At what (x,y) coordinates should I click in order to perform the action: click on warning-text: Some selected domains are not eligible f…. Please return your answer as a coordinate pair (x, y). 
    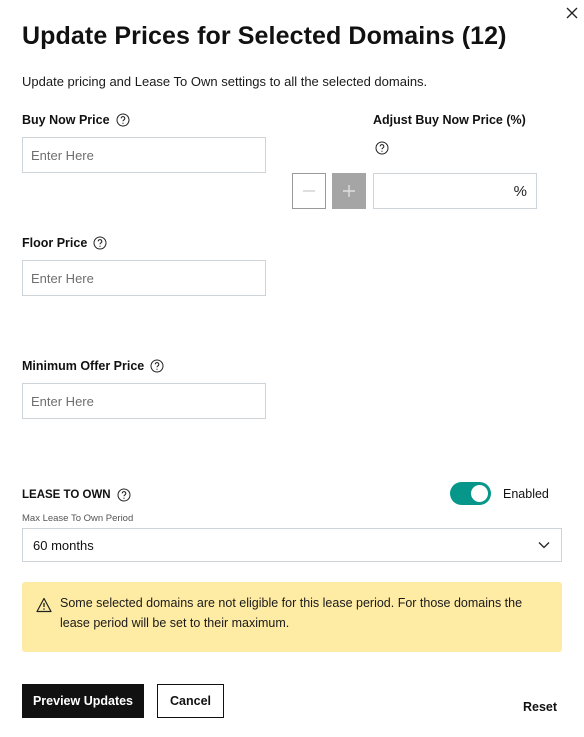
    Looking at the image, I should click on (291, 613).